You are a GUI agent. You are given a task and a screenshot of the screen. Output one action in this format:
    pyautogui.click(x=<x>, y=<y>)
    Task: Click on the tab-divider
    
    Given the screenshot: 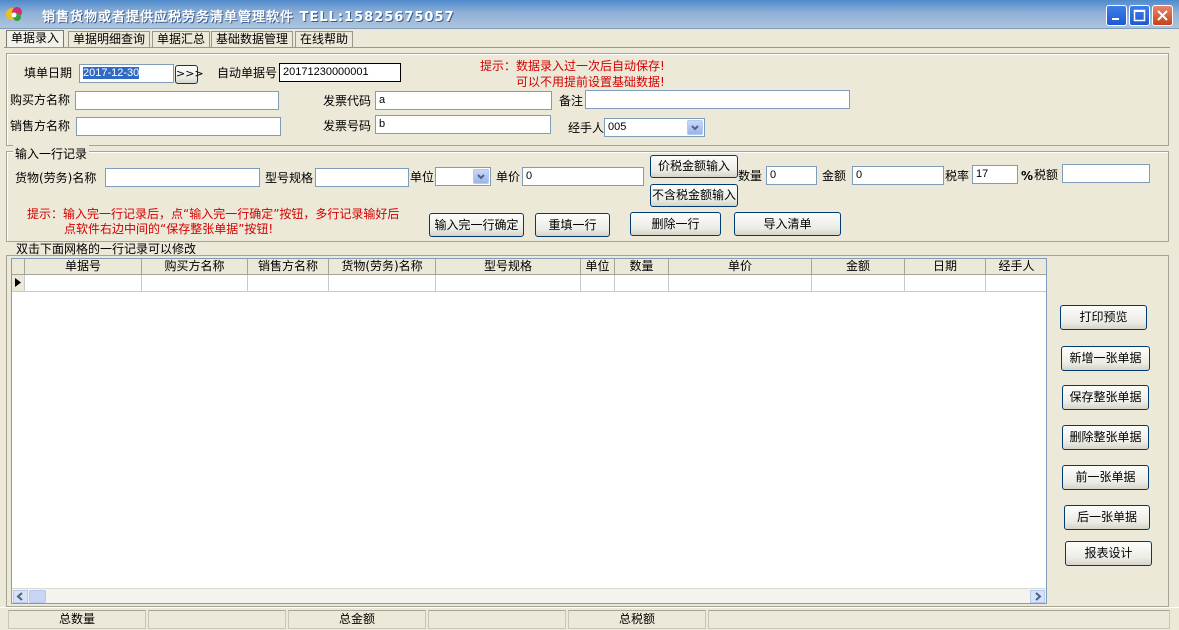 What is the action you would take?
    pyautogui.click(x=587, y=47)
    